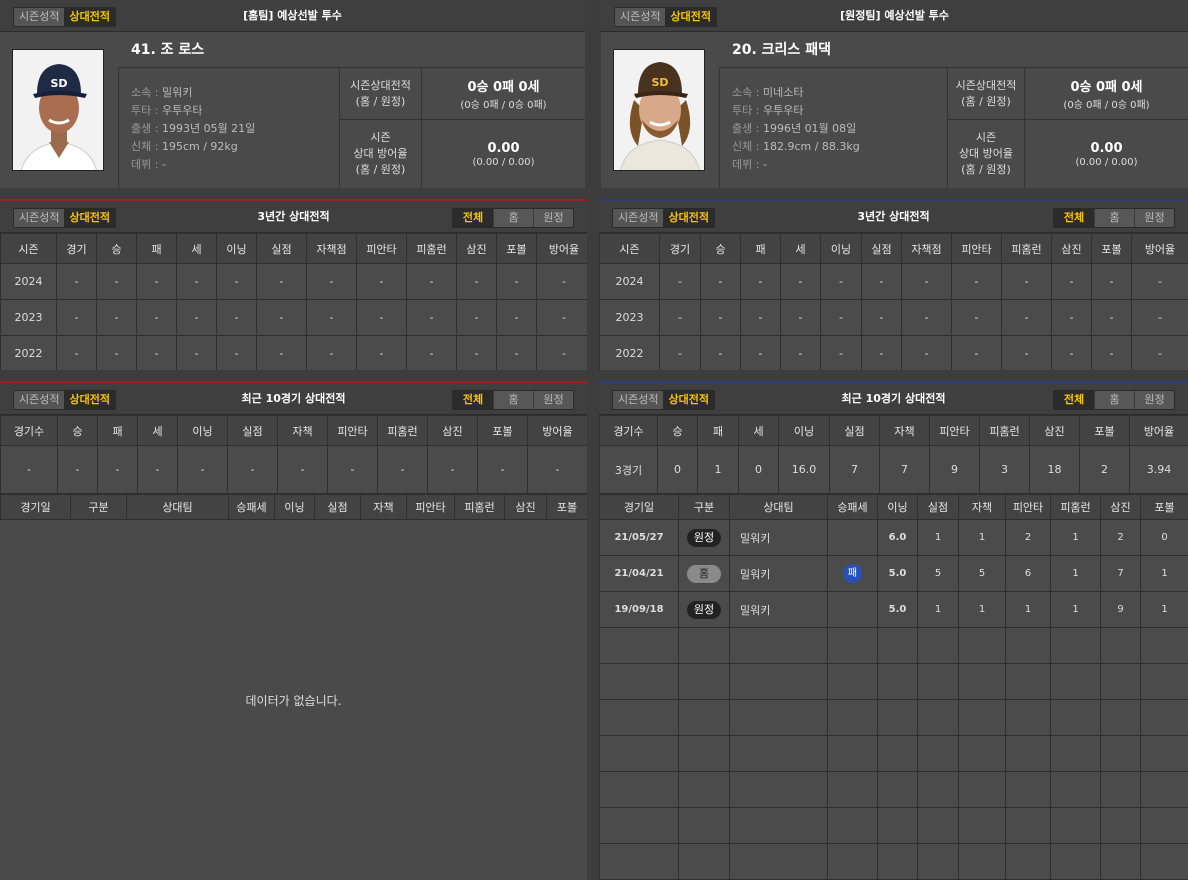  Describe the element at coordinates (982, 507) in the screenshot. I see `column-header: 자책` at that location.